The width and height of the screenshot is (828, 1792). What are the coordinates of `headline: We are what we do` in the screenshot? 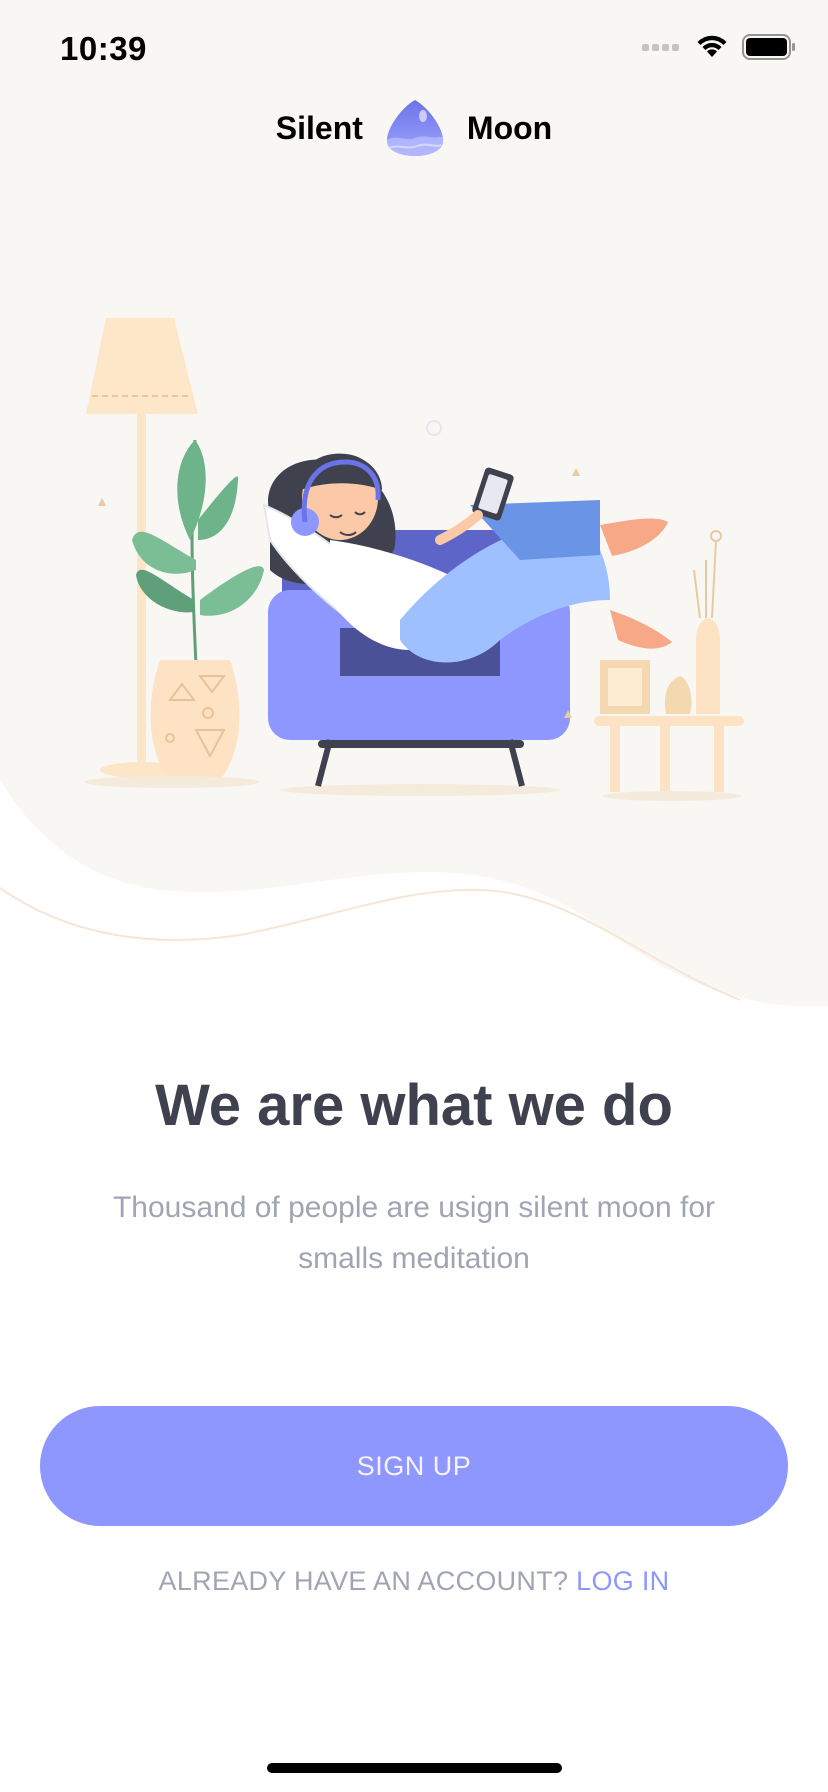 It's located at (414, 1105).